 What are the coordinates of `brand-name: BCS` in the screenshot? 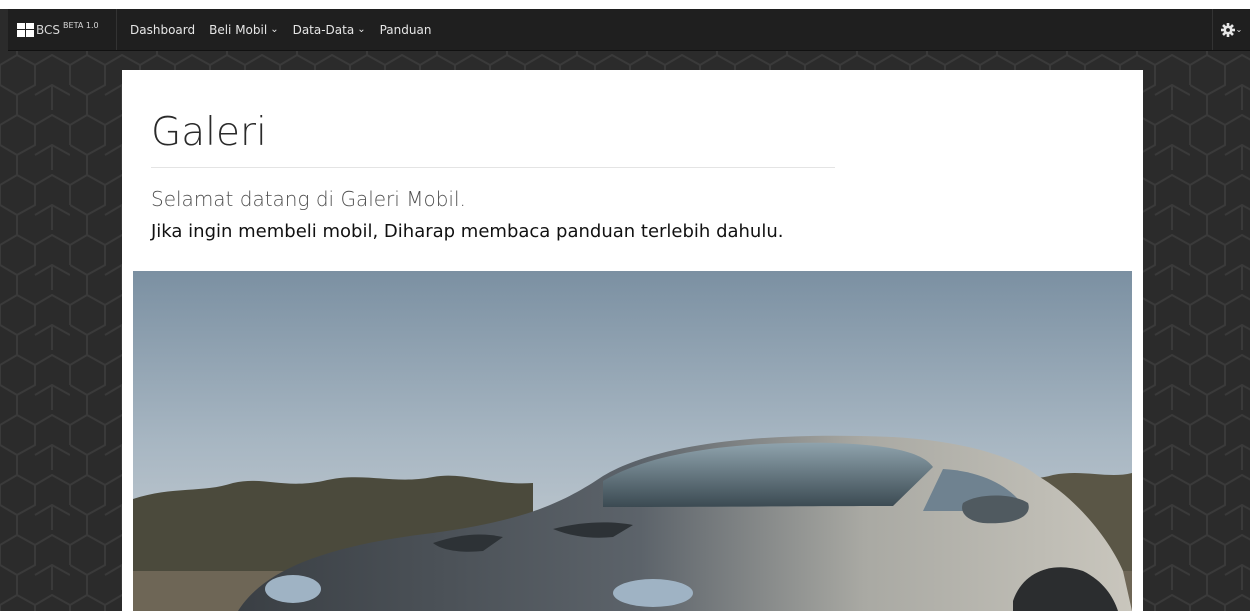 It's located at (48, 29).